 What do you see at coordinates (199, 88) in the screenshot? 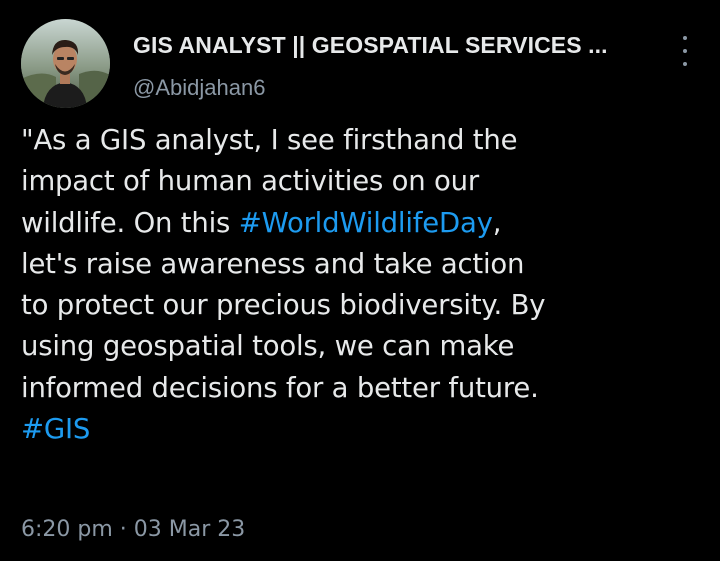
I see `author-handle: @Abidjahan6` at bounding box center [199, 88].